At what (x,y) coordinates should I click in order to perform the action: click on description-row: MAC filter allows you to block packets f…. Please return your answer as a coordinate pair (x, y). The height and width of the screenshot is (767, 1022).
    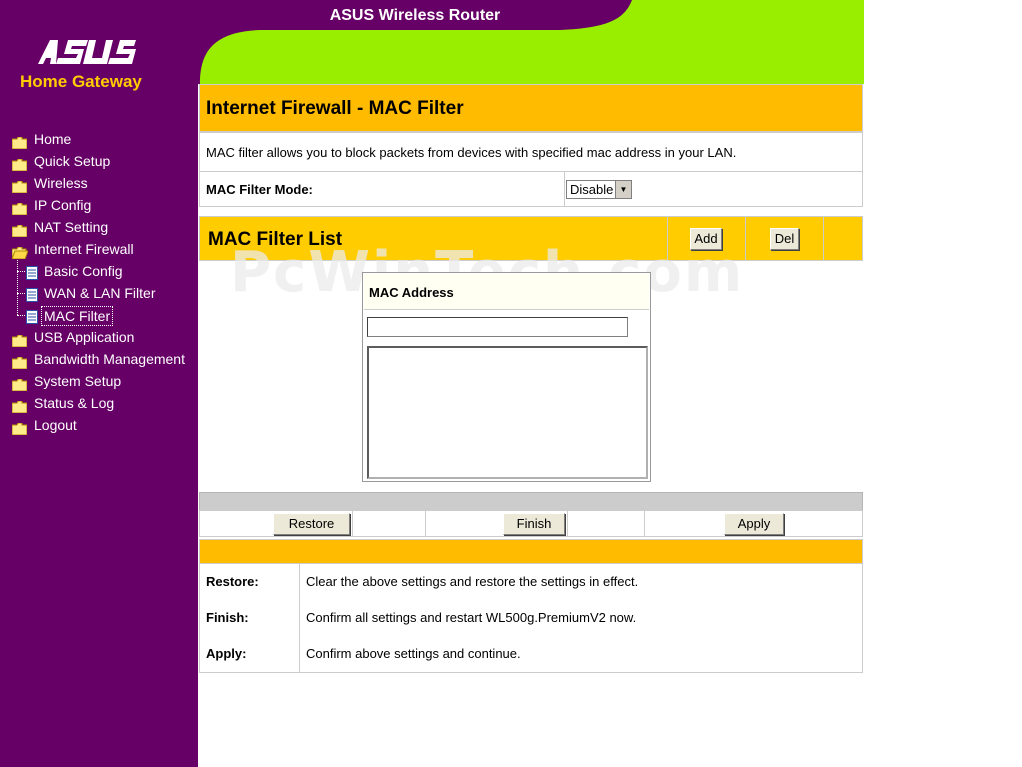
    Looking at the image, I should click on (531, 152).